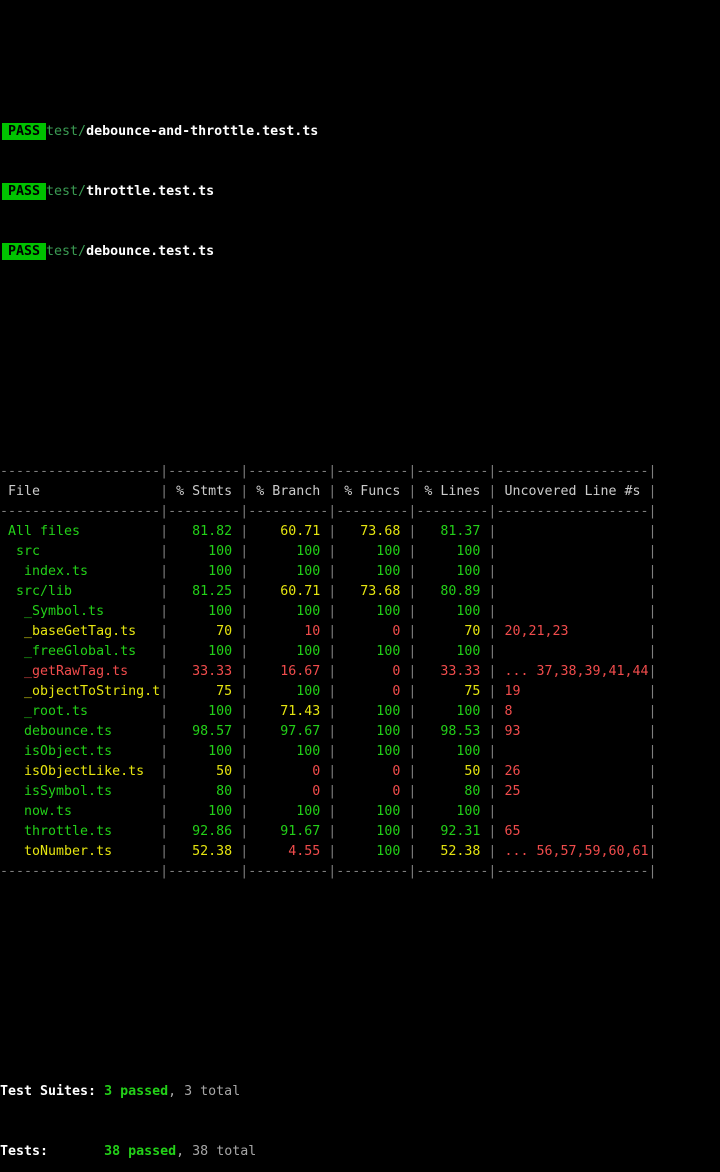  I want to click on suite-file-name: debounce.test.ts, so click(150, 251).